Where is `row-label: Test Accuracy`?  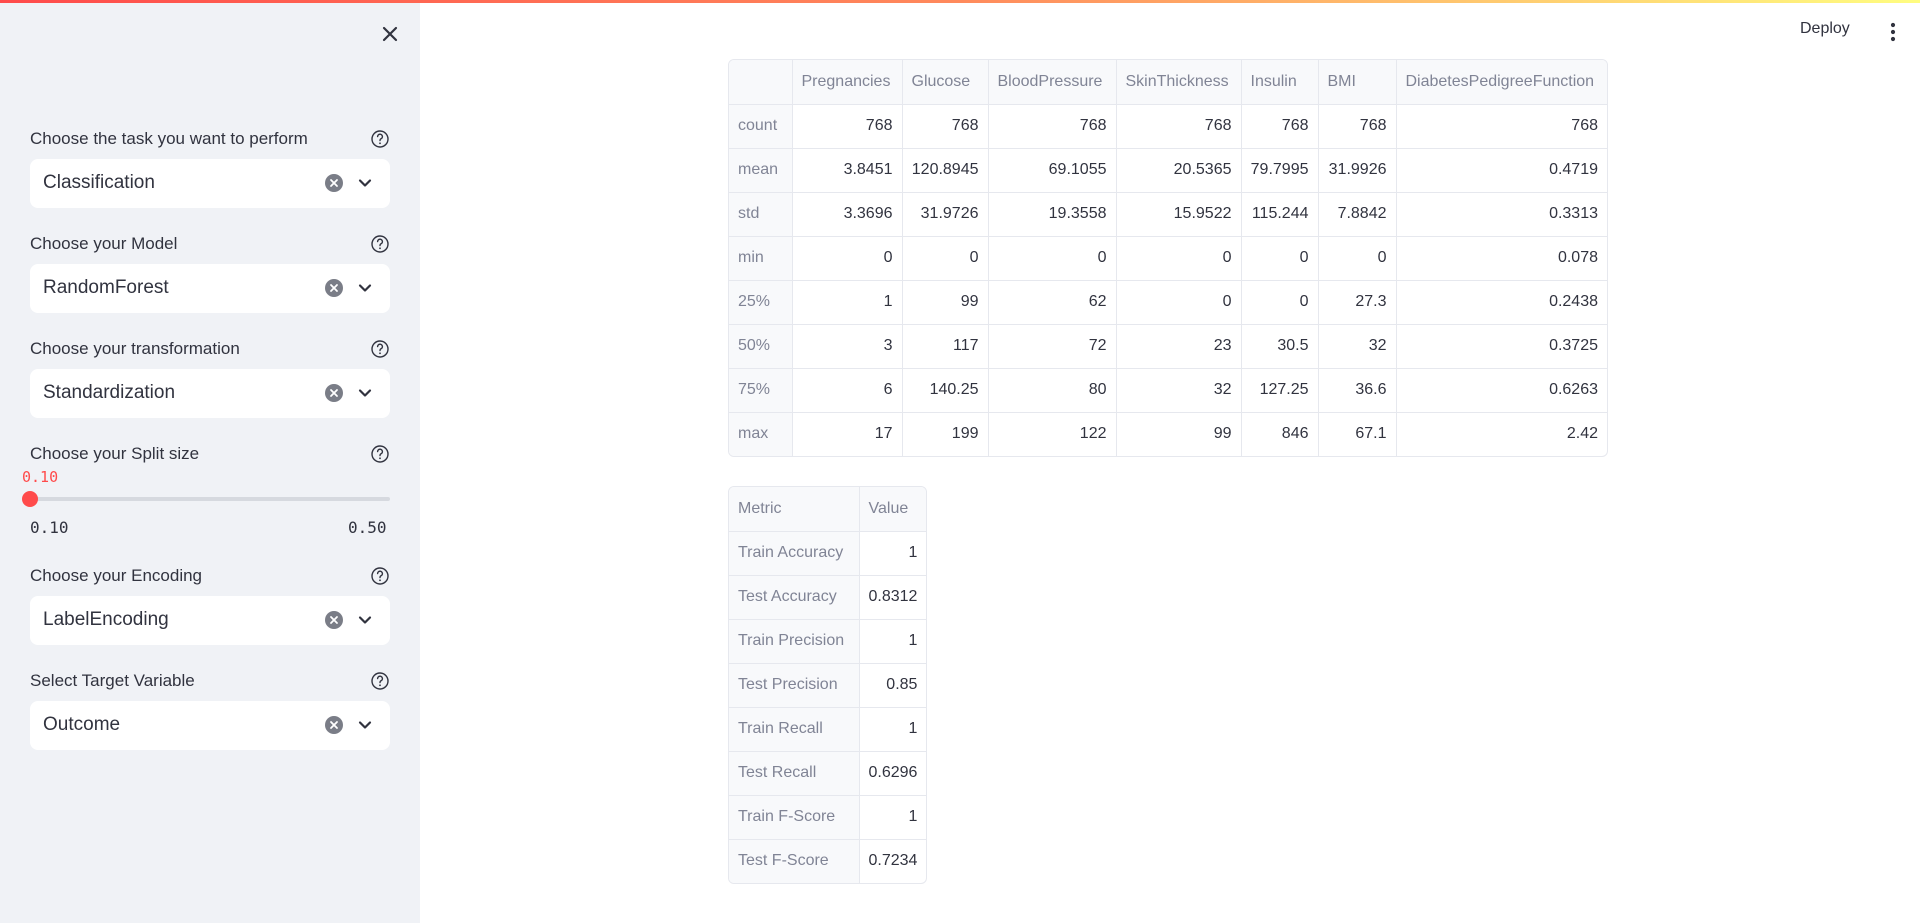 row-label: Test Accuracy is located at coordinates (794, 597).